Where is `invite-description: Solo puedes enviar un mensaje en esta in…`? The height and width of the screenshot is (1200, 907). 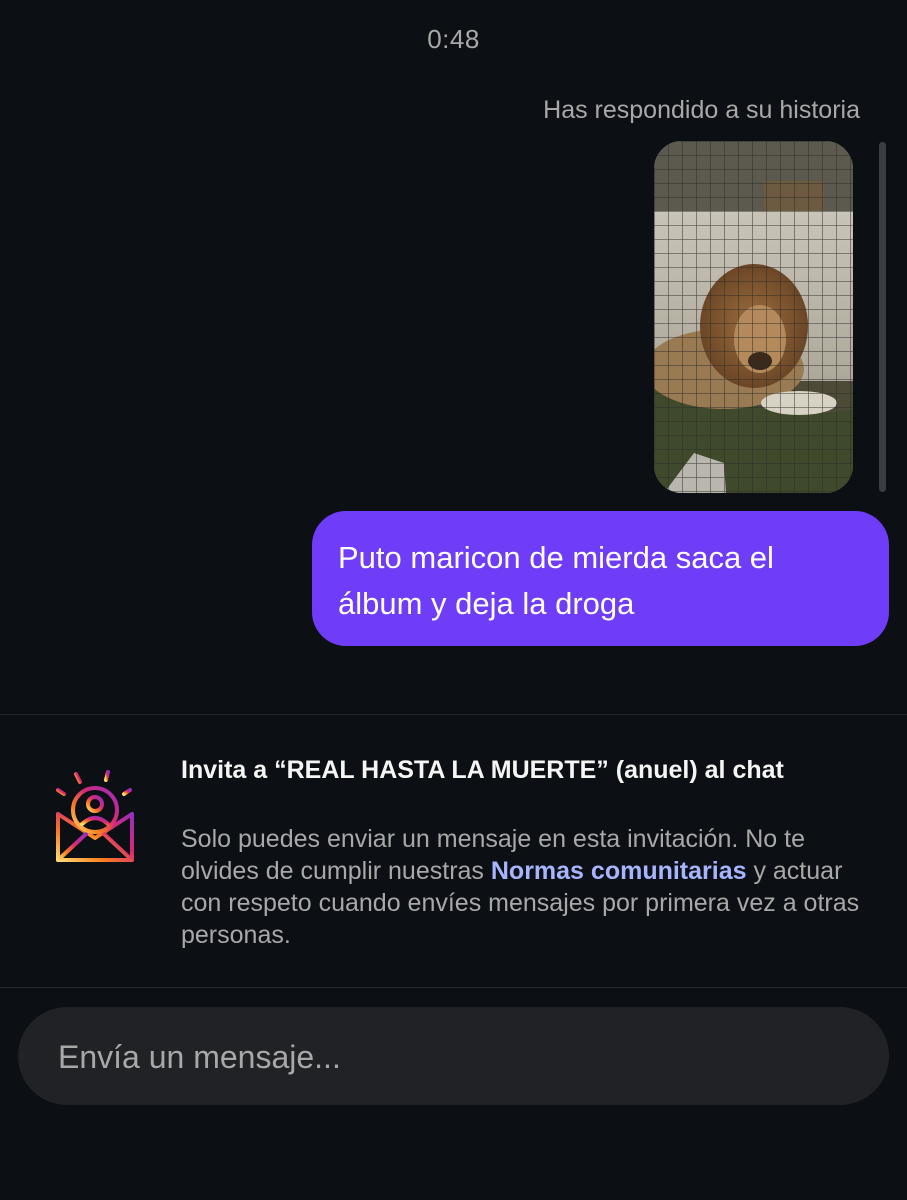
invite-description: Solo puedes enviar un mensaje en esta in… is located at coordinates (526, 887).